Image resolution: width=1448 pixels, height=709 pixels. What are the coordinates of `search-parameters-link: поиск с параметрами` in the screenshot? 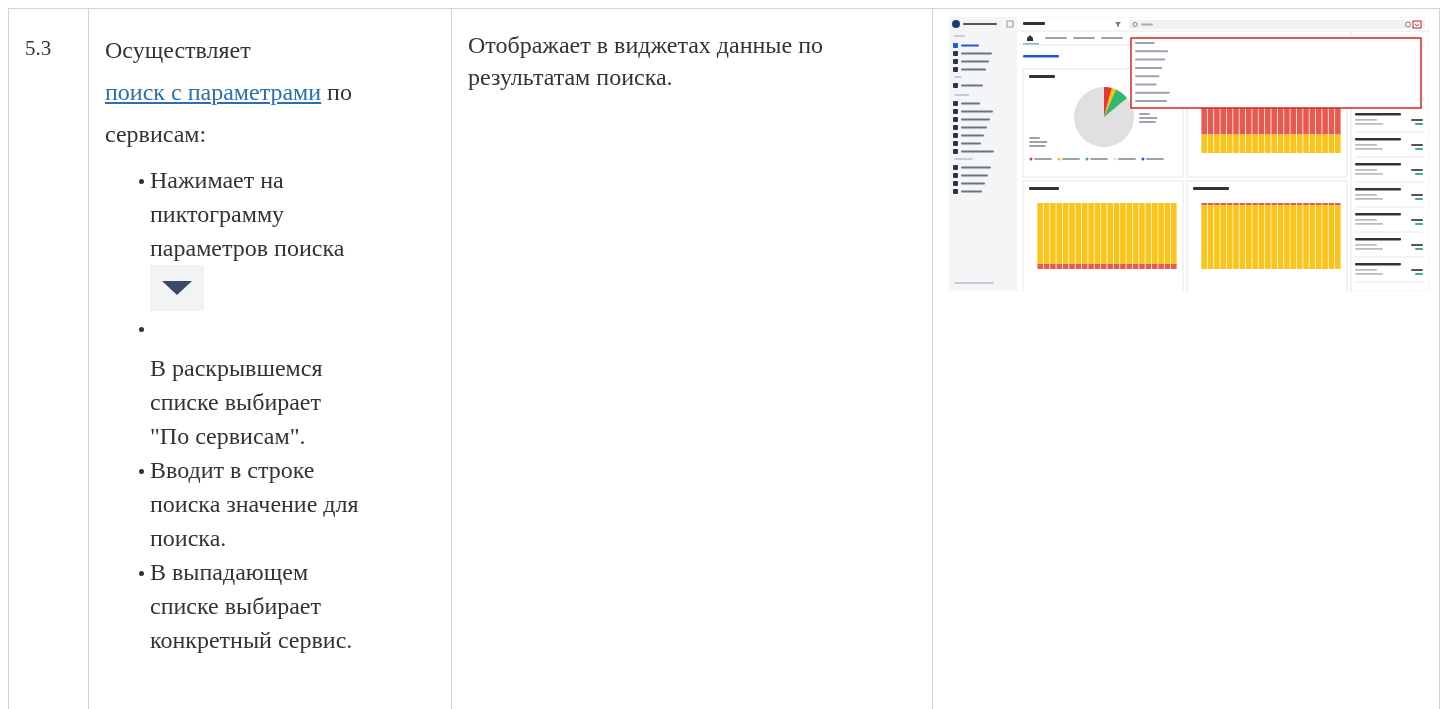 It's located at (213, 92).